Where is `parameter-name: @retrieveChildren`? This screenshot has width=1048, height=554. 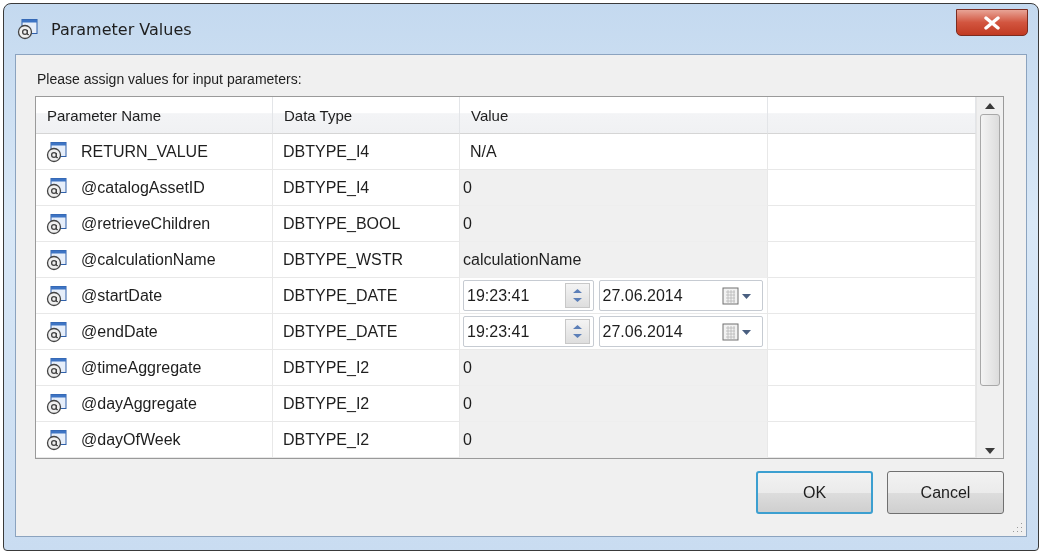 parameter-name: @retrieveChildren is located at coordinates (146, 223).